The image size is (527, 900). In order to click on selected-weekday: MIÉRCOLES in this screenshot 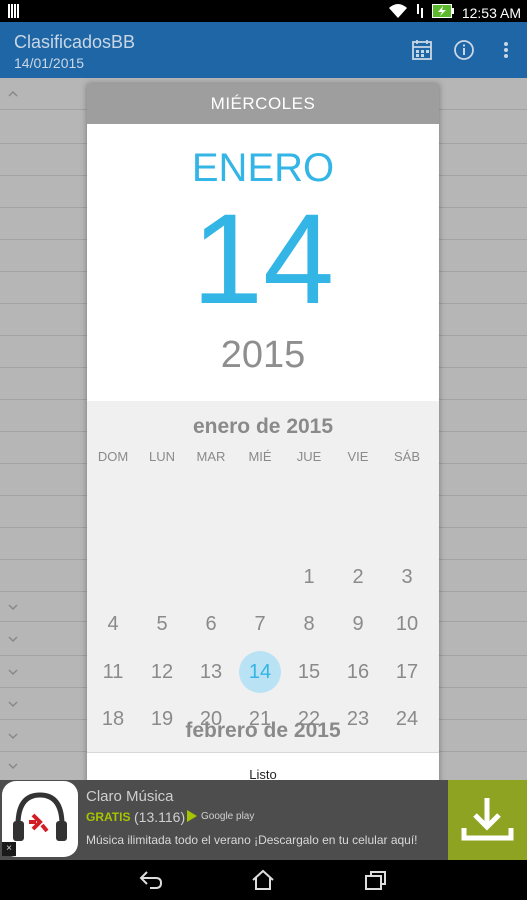, I will do `click(263, 104)`.